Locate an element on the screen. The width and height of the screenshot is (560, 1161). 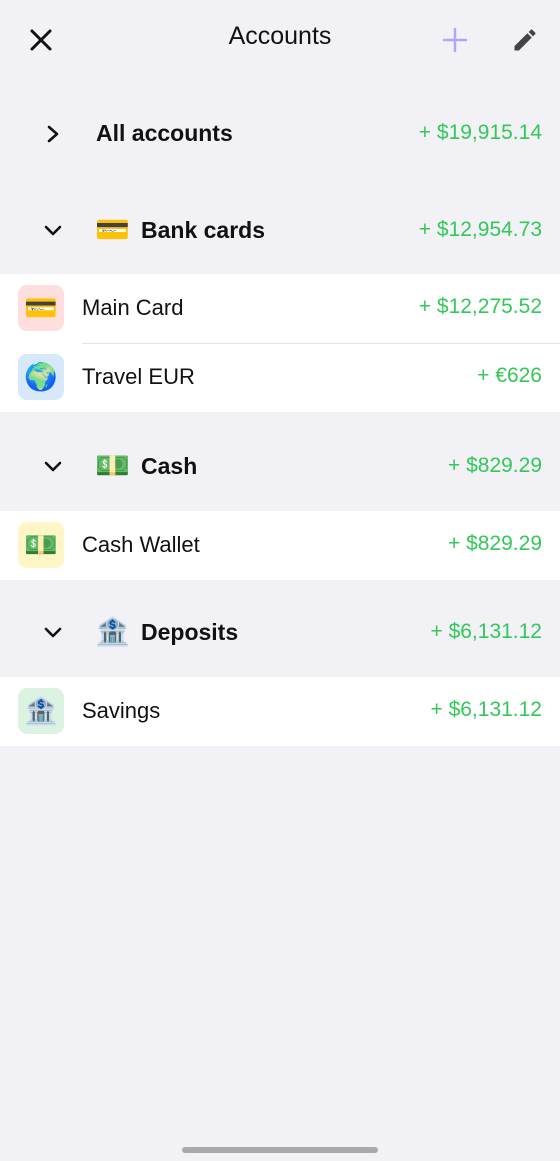
account-amount: + $6,131.12 is located at coordinates (486, 709).